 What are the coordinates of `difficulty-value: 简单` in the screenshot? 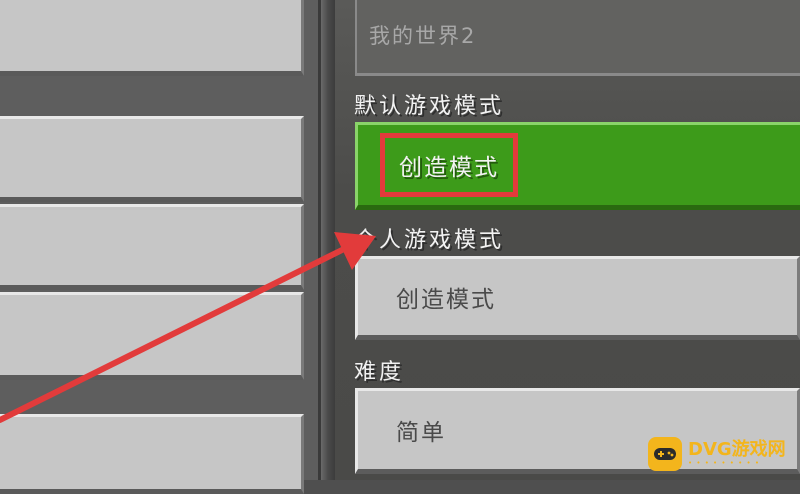 It's located at (421, 433).